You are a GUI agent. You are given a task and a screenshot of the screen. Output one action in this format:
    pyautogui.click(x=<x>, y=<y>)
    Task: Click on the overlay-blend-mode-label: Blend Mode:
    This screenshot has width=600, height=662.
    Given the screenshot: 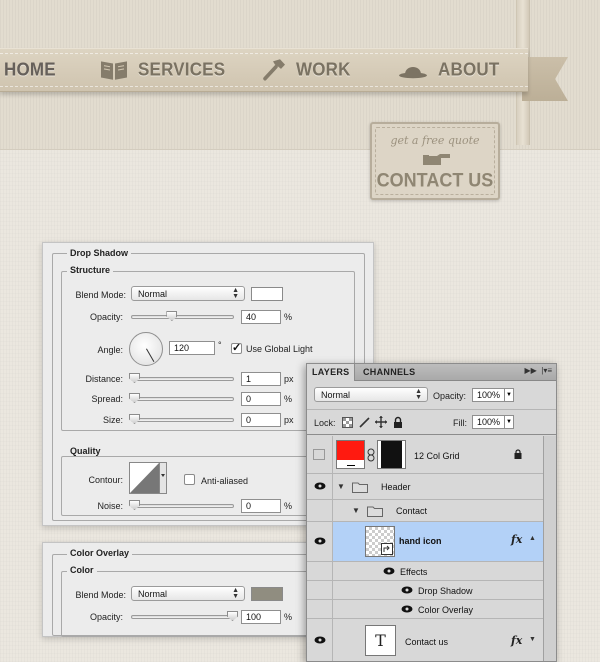 What is the action you would take?
    pyautogui.click(x=100, y=595)
    